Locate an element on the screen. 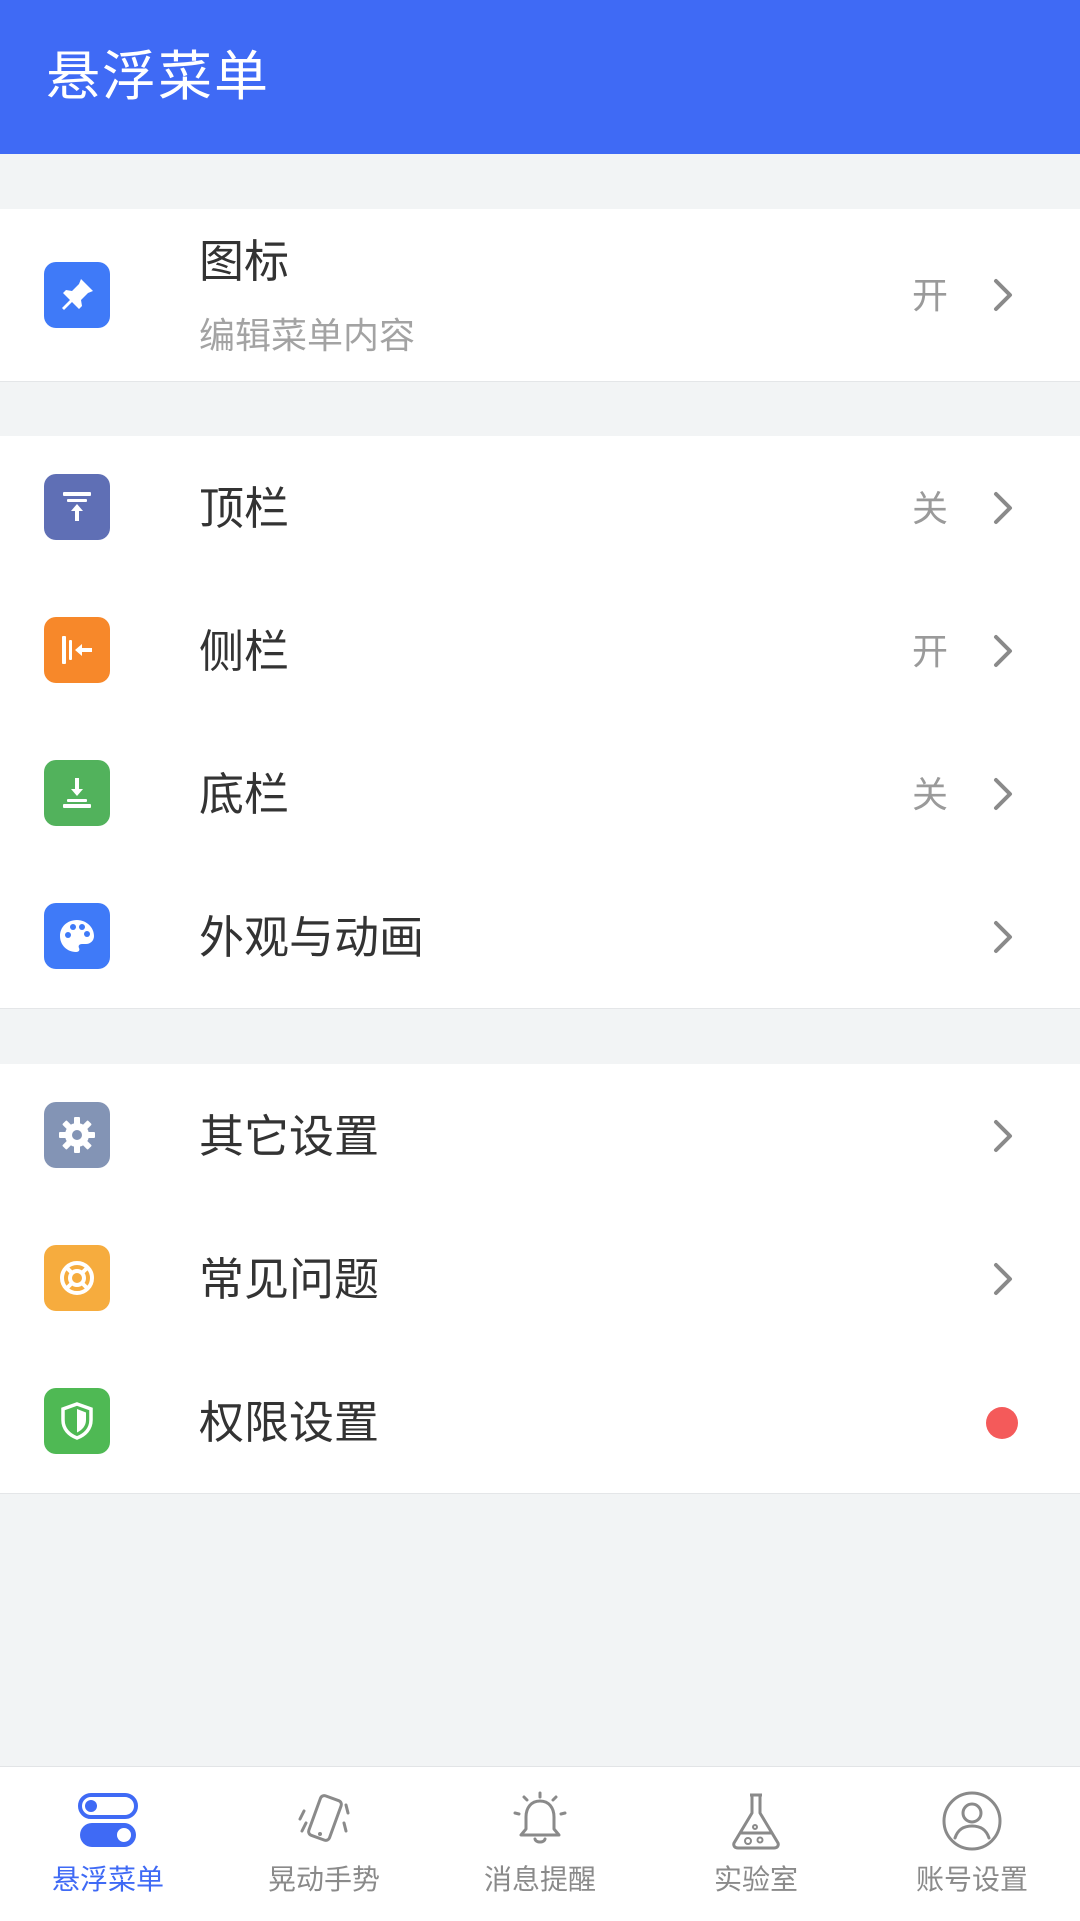 The height and width of the screenshot is (1921, 1080). lifebuoy-icon is located at coordinates (77, 1278).